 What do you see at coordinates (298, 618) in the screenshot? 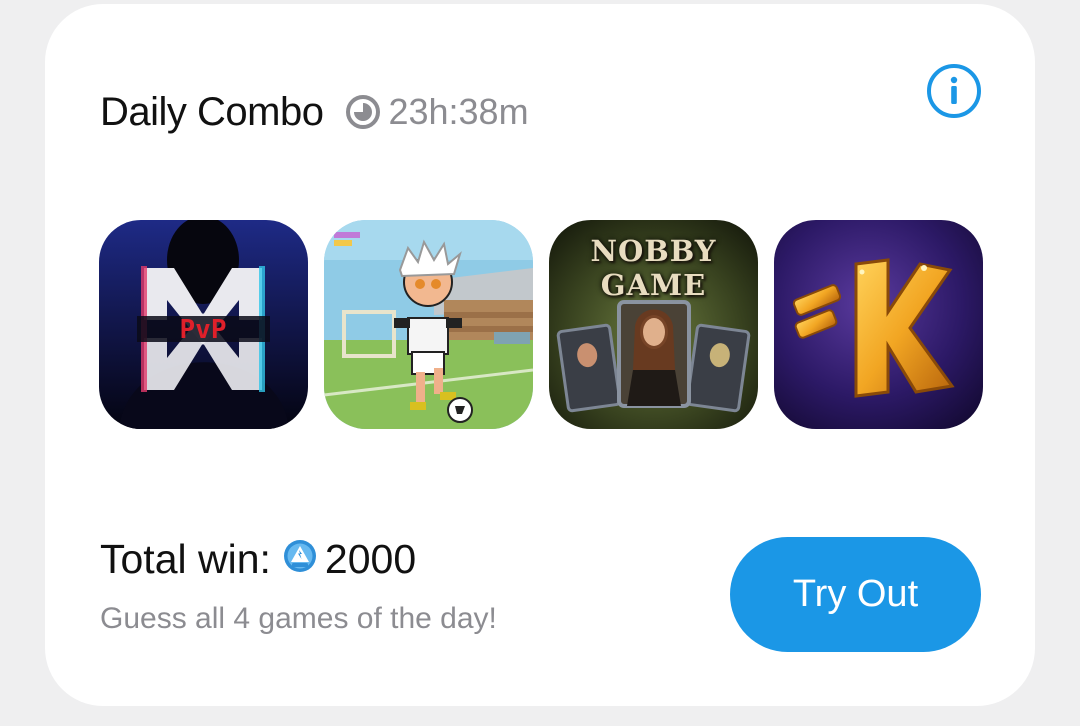
I see `subtitle-text: Guess all 4 games of the day!` at bounding box center [298, 618].